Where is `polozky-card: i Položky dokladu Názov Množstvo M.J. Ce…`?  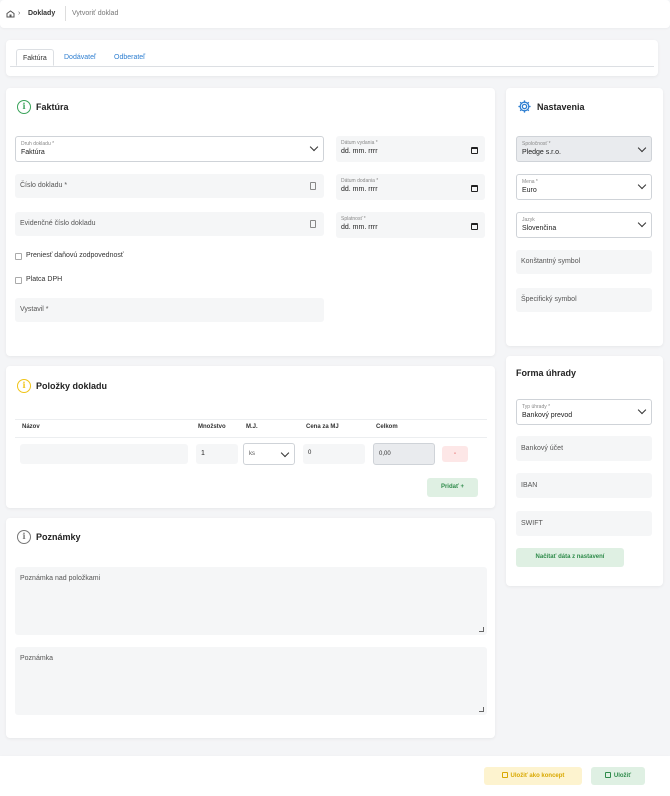 polozky-card: i Položky dokladu Názov Množstvo M.J. Ce… is located at coordinates (250, 437).